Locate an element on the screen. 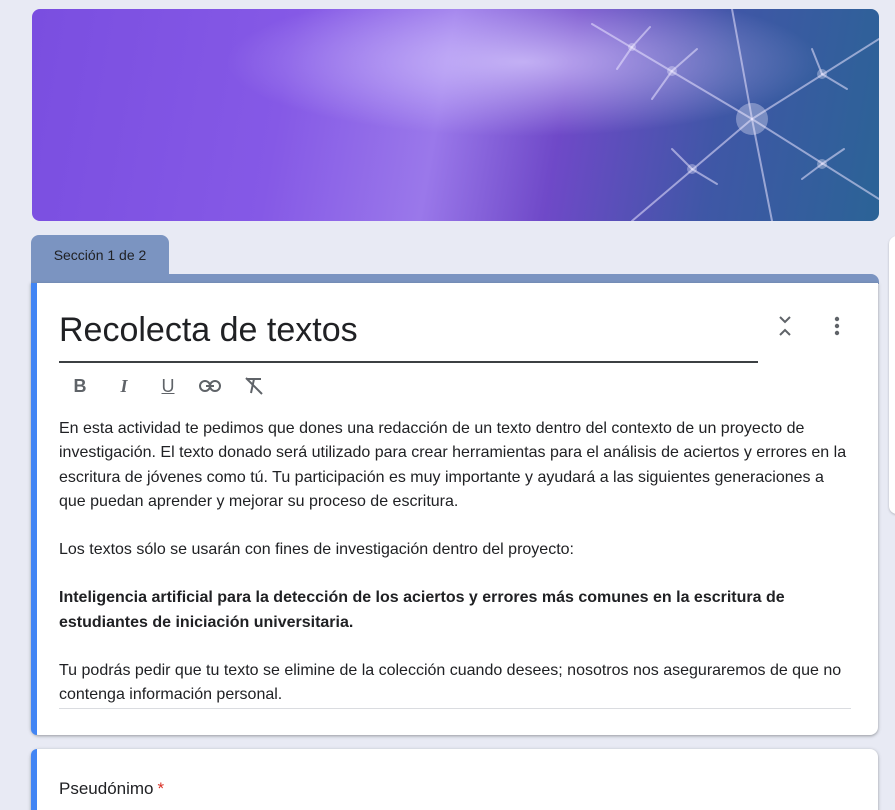  more-options-button is located at coordinates (837, 326).